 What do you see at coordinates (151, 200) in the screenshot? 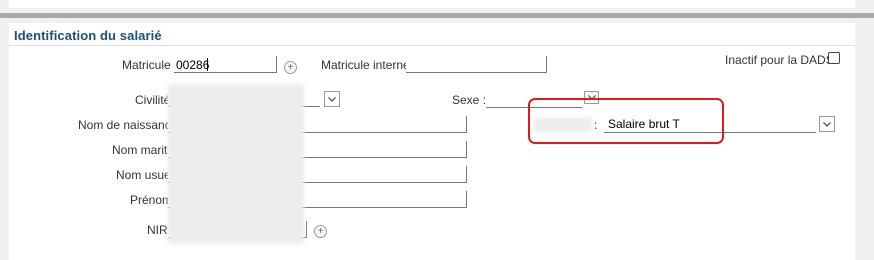
I see `prenom-label: Prénom` at bounding box center [151, 200].